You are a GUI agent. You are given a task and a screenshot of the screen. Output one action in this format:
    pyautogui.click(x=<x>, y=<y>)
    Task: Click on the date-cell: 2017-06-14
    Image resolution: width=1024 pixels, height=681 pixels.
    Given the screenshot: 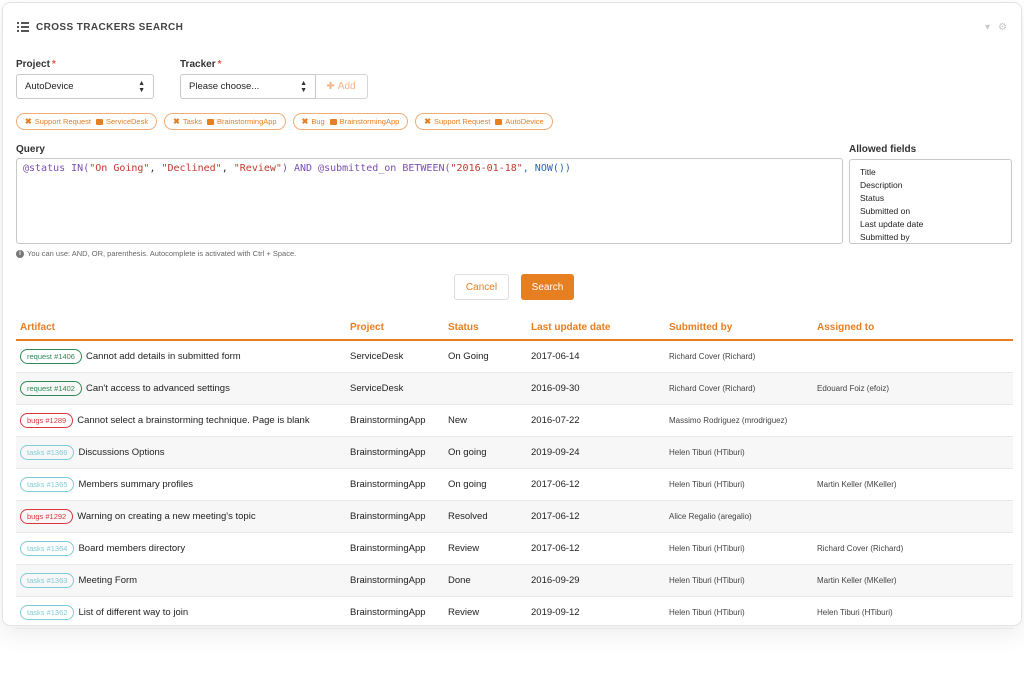 What is the action you would take?
    pyautogui.click(x=596, y=356)
    